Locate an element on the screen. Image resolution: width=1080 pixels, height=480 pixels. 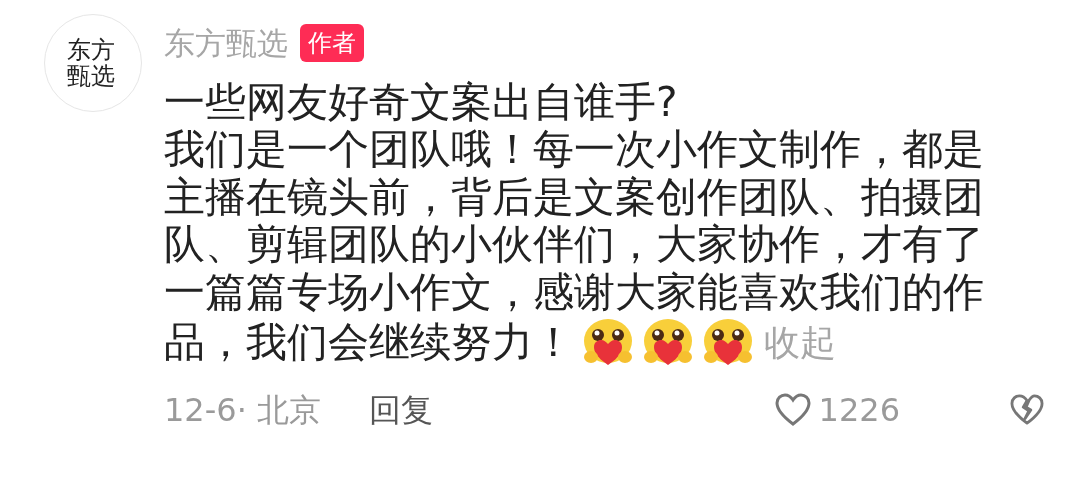
comment-text-line: 主播在镜头前，背后是文案创作团队、拍摄团 is located at coordinates (574, 197).